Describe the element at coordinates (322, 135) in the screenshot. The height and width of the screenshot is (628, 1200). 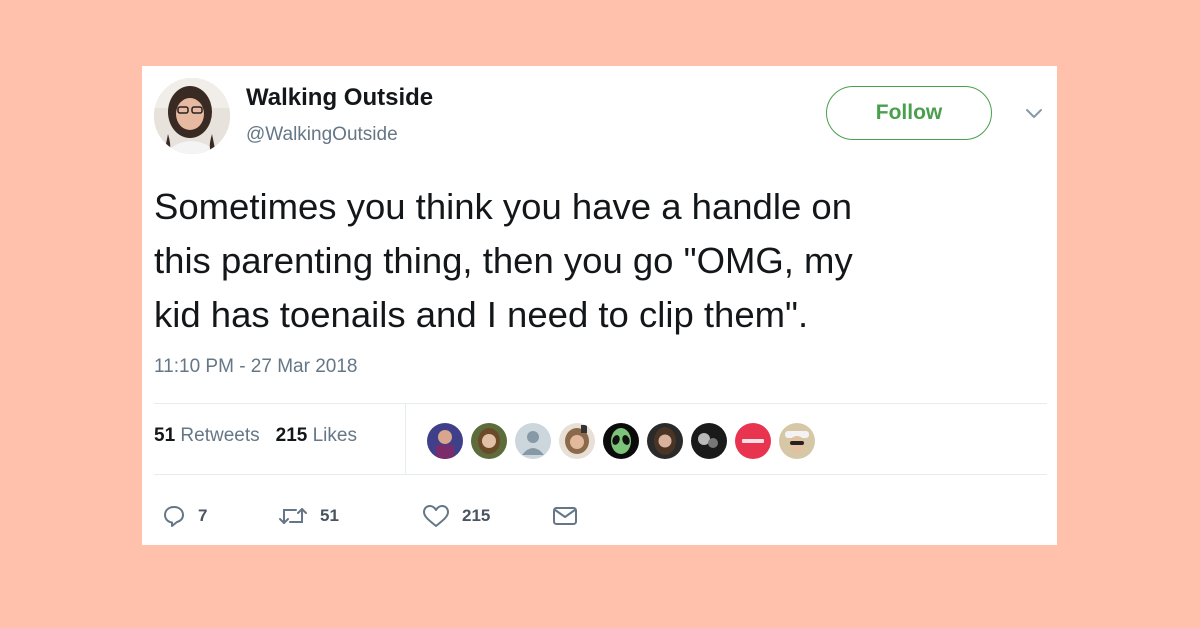
I see `user-handle: @WalkingOutside` at that location.